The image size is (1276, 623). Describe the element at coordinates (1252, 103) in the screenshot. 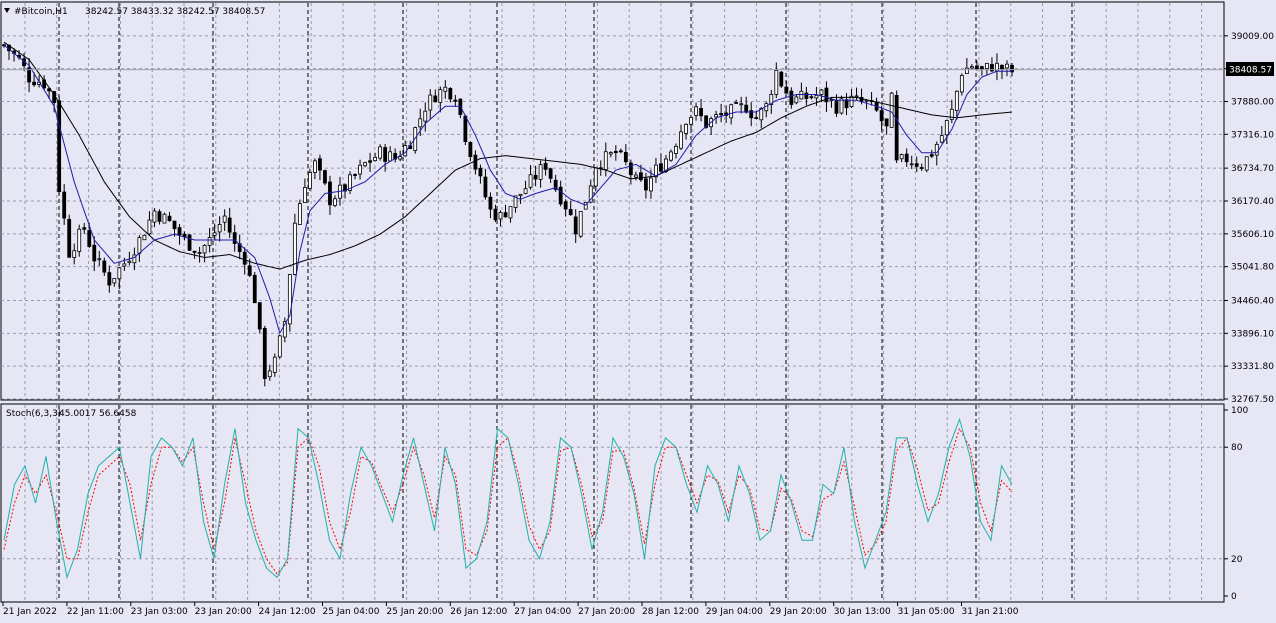

I see `price-tick-label: 37880.00` at that location.